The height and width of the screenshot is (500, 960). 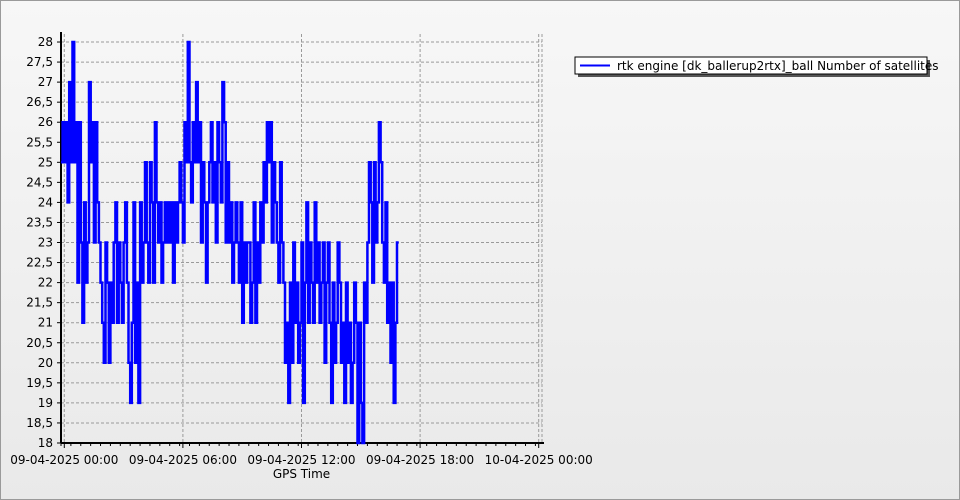 What do you see at coordinates (39, 182) in the screenshot?
I see `y-tick-label: 24,5` at bounding box center [39, 182].